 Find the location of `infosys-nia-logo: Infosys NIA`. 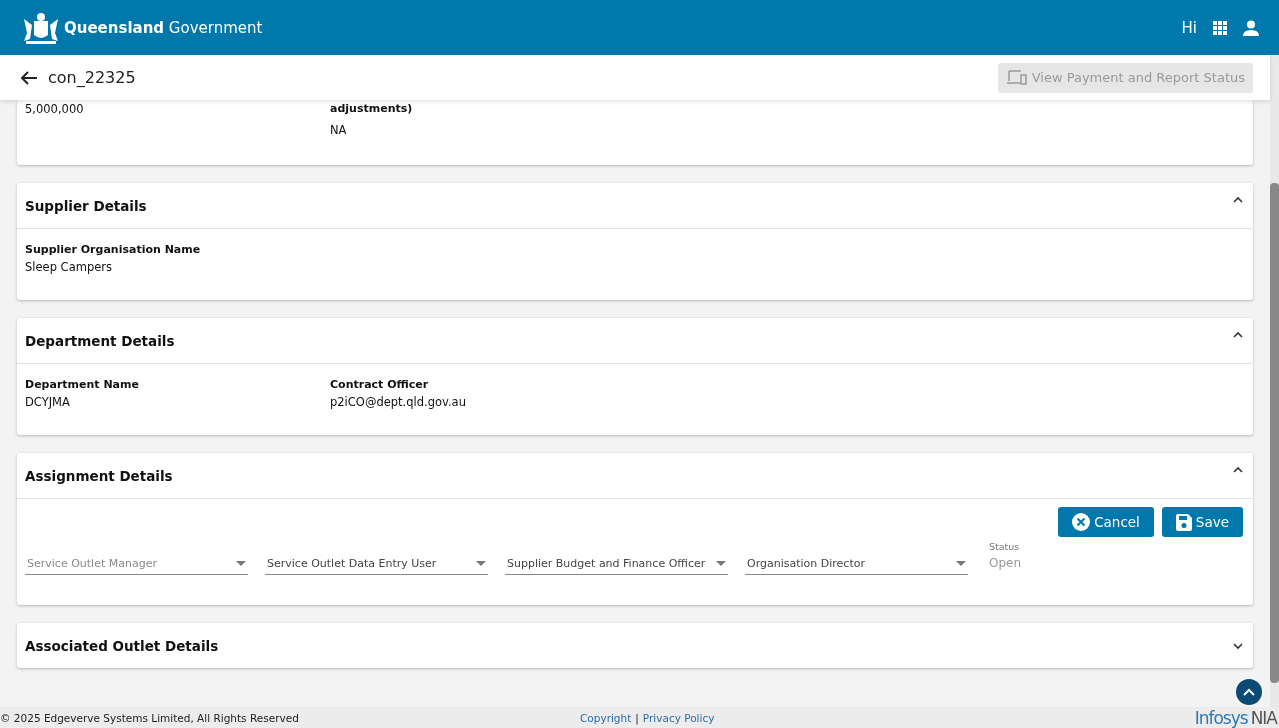

infosys-nia-logo: Infosys NIA is located at coordinates (1235, 717).